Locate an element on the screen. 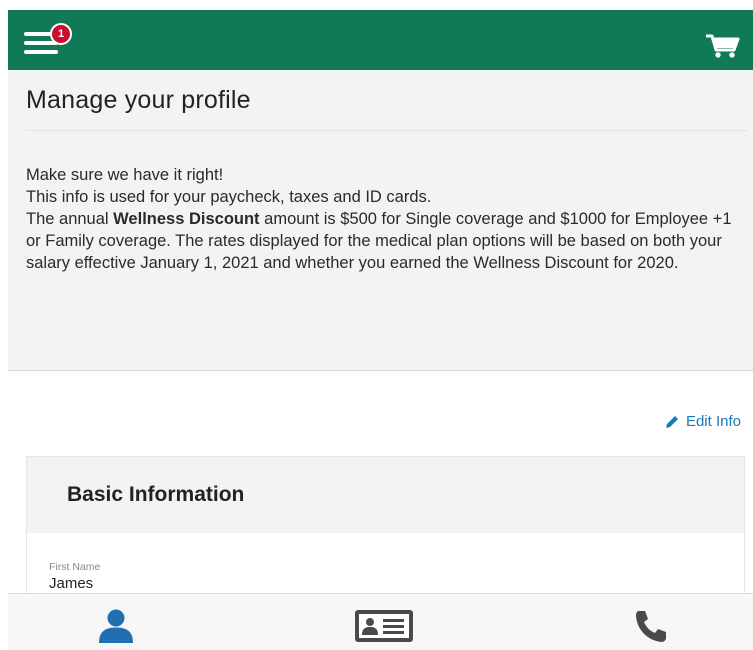 The width and height of the screenshot is (753, 650). cart-button is located at coordinates (723, 47).